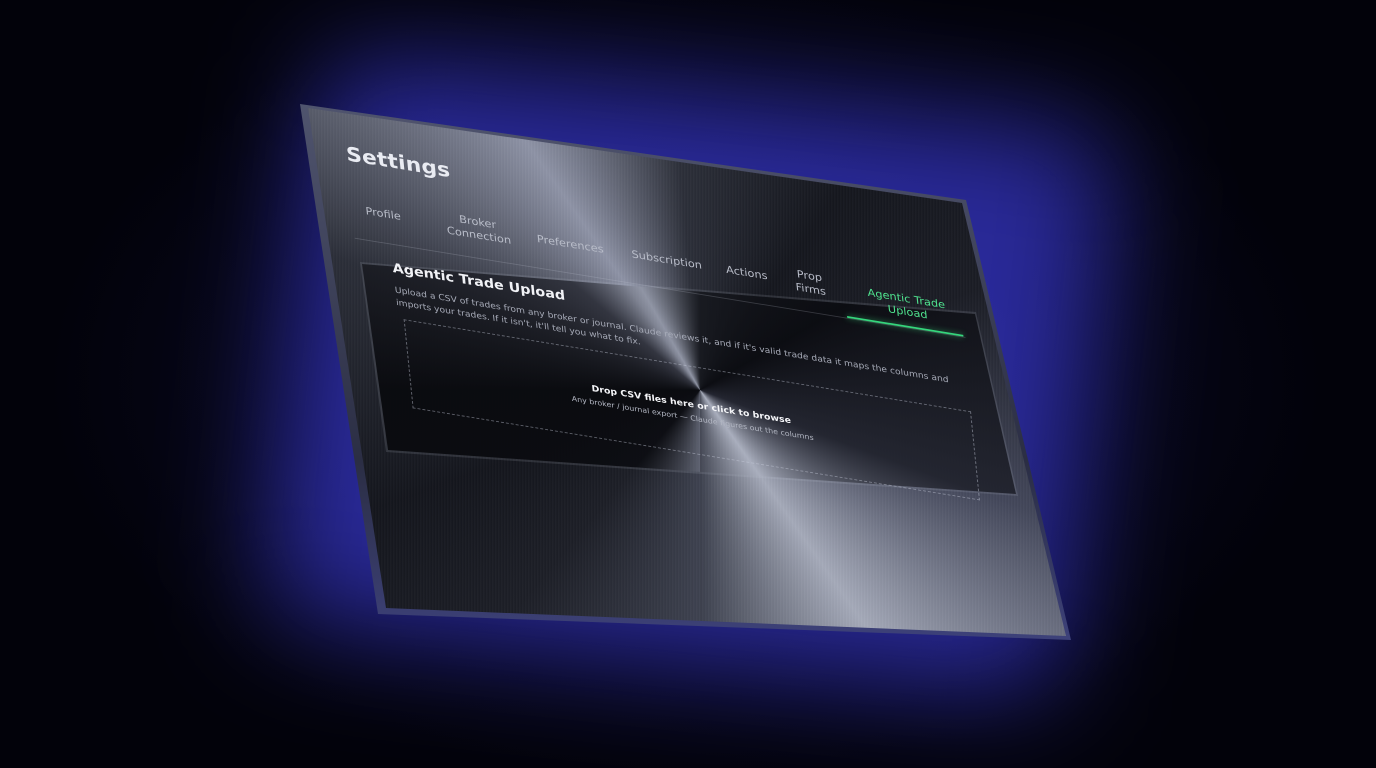 This screenshot has width=1376, height=768. What do you see at coordinates (746, 273) in the screenshot?
I see `tab-actions: Actions` at bounding box center [746, 273].